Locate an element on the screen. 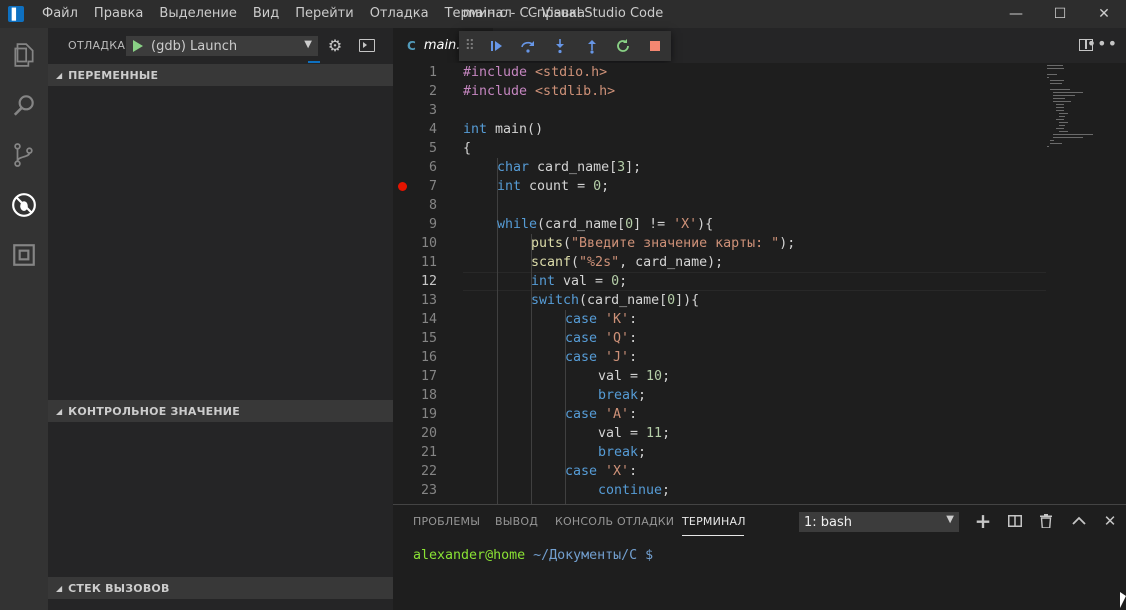 The image size is (1126, 610). stop-icon is located at coordinates (655, 46).